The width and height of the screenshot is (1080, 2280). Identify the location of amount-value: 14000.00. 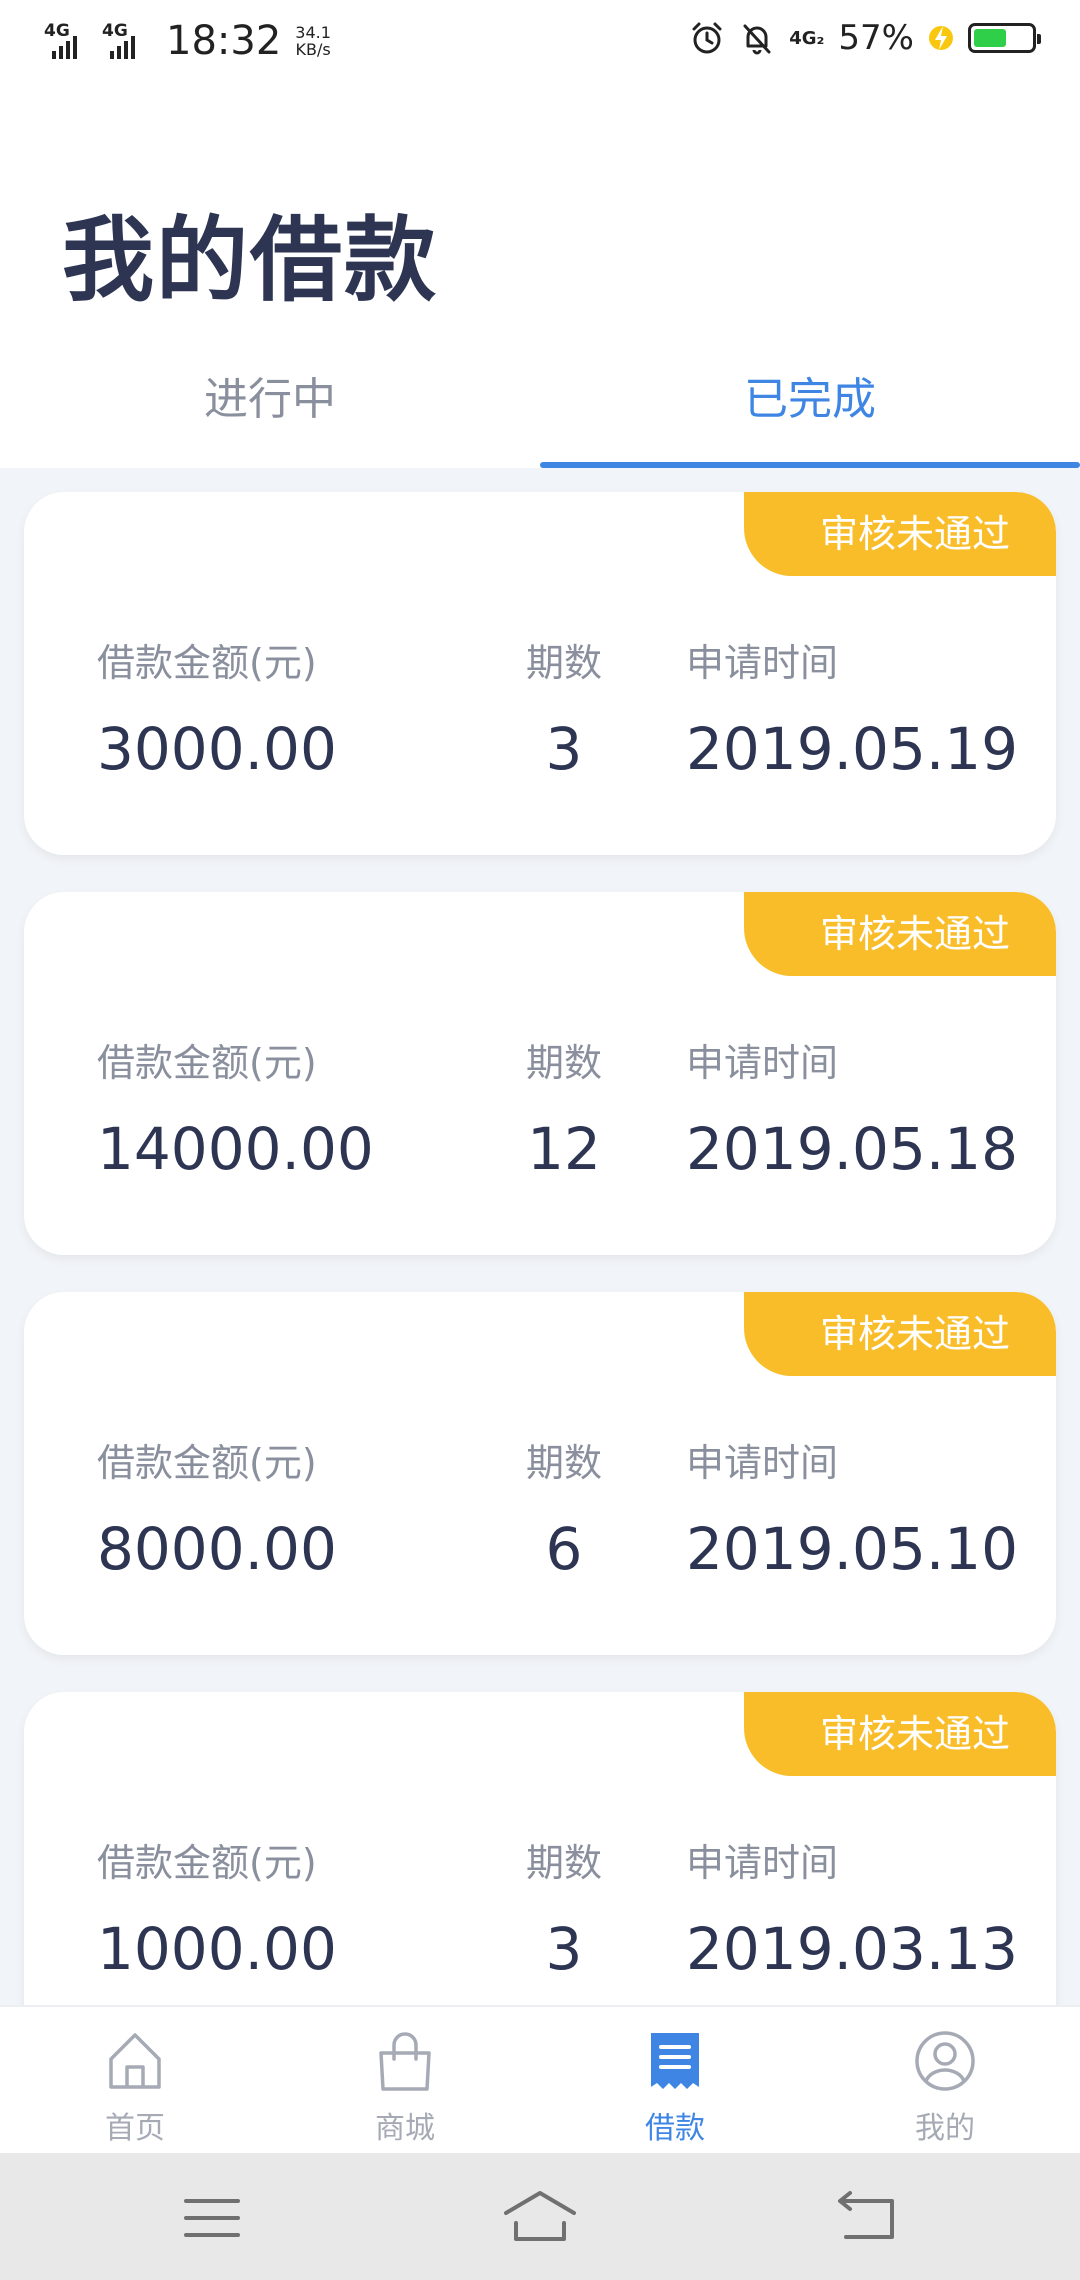
(235, 1149).